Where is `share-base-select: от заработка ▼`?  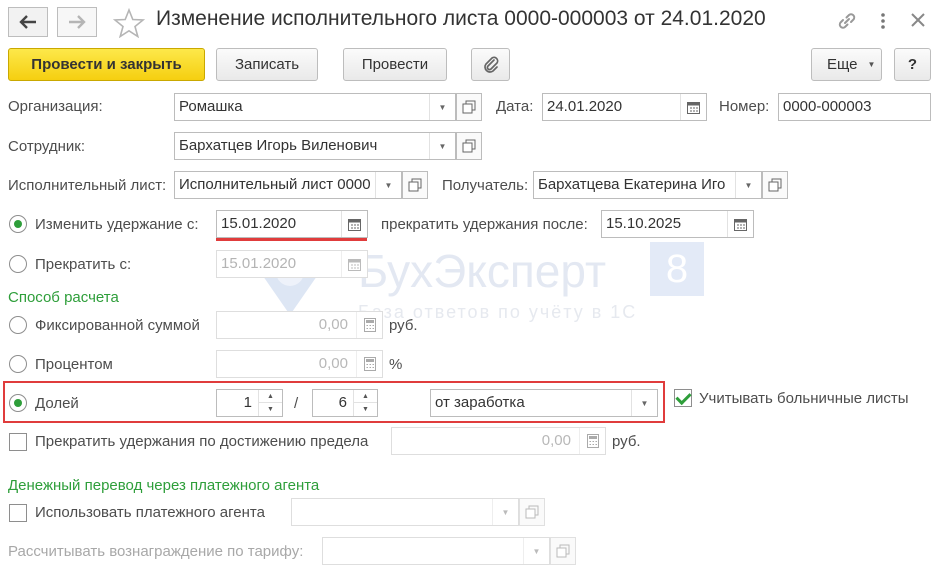
share-base-select: от заработка ▼ is located at coordinates (544, 403).